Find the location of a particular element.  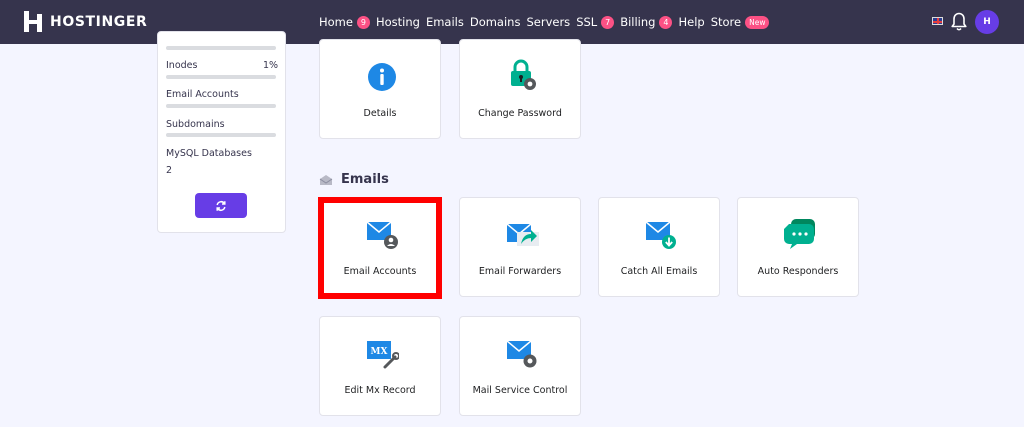

user-avatar: H is located at coordinates (987, 22).